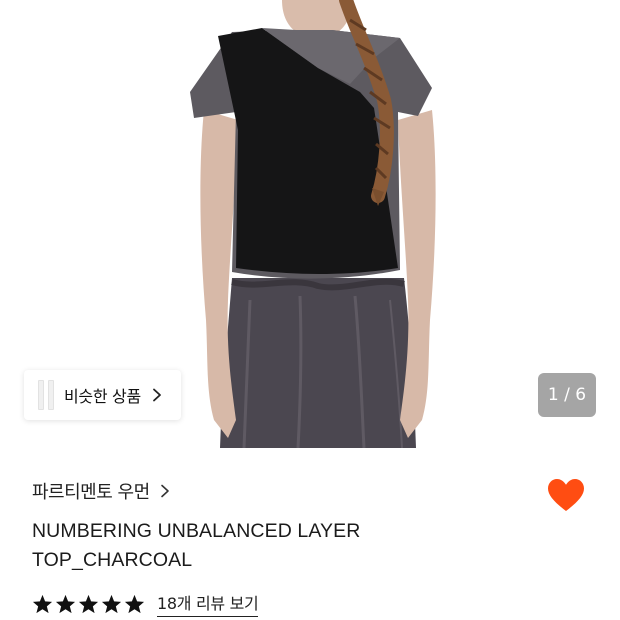 Image resolution: width=620 pixels, height=620 pixels. What do you see at coordinates (196, 531) in the screenshot?
I see `product-title-line-1: NUMBERING UNBALANCED LAYER` at bounding box center [196, 531].